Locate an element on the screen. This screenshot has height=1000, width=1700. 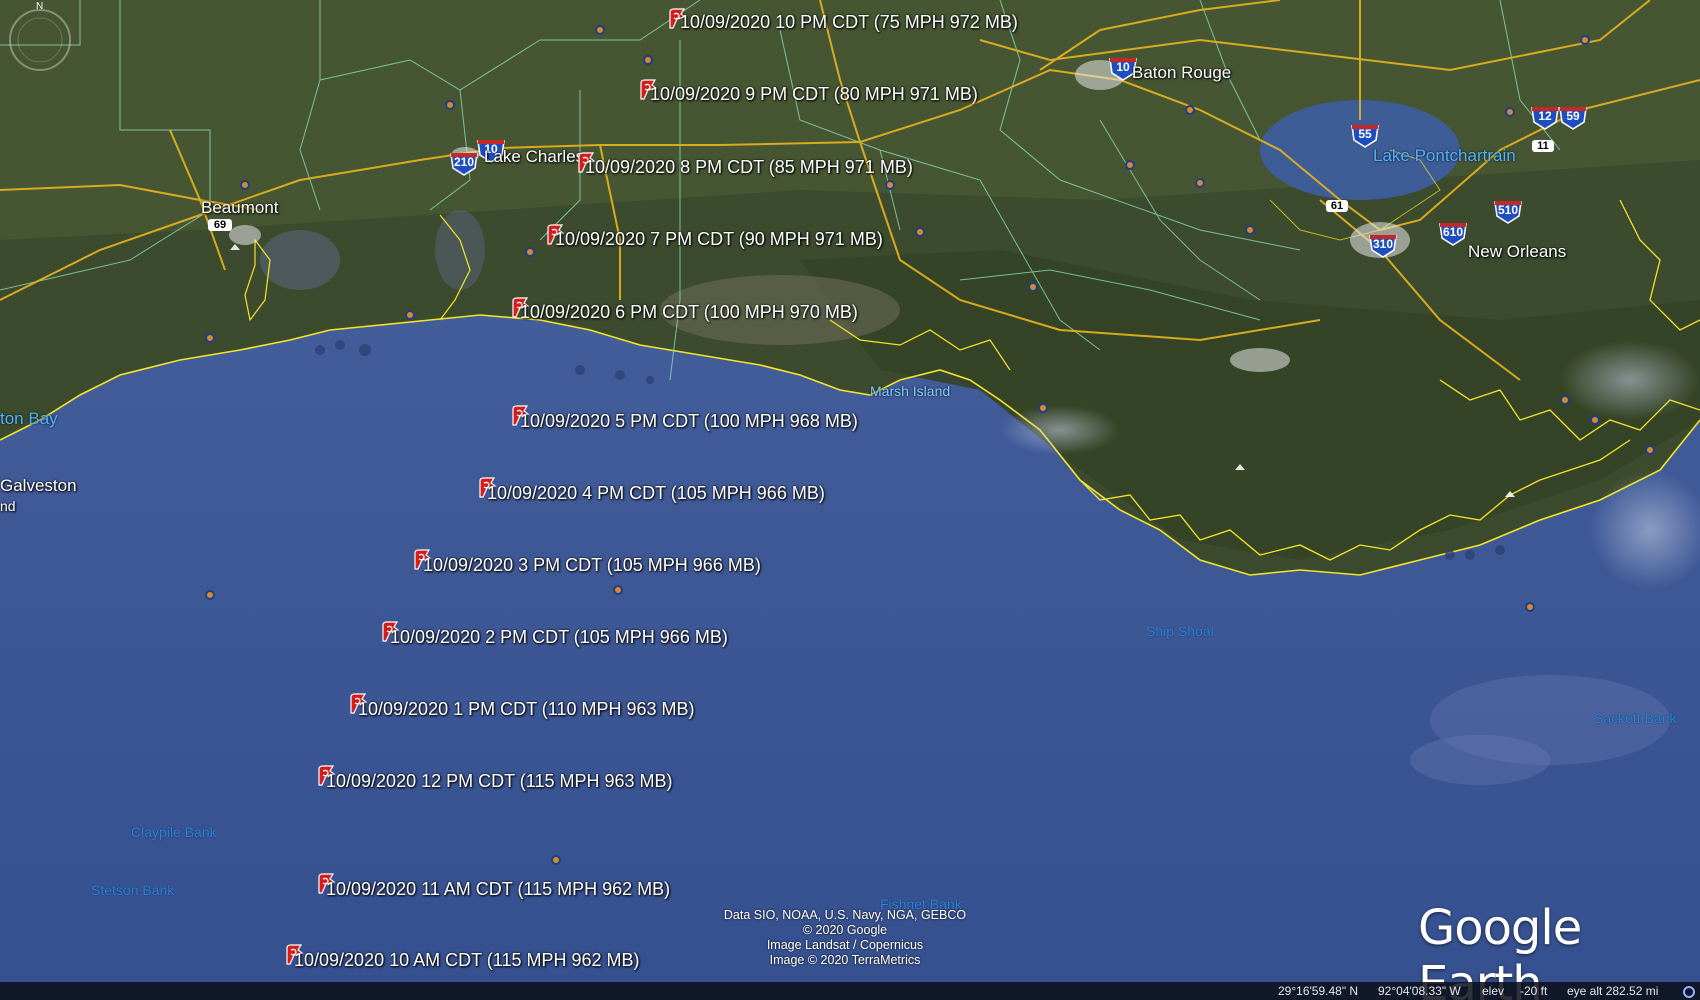
status-elev-label: elev is located at coordinates (1493, 991).